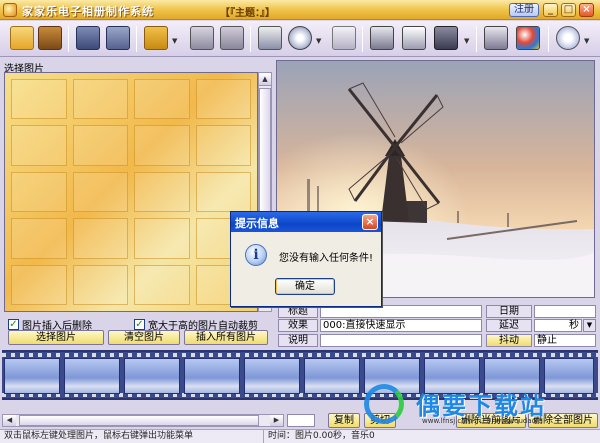 Image resolution: width=600 pixels, height=443 pixels. What do you see at coordinates (300, 10) in the screenshot?
I see `title-bar: 家家乐电子相册制作系统 【『主题：』】 注册 _ □ ×` at bounding box center [300, 10].